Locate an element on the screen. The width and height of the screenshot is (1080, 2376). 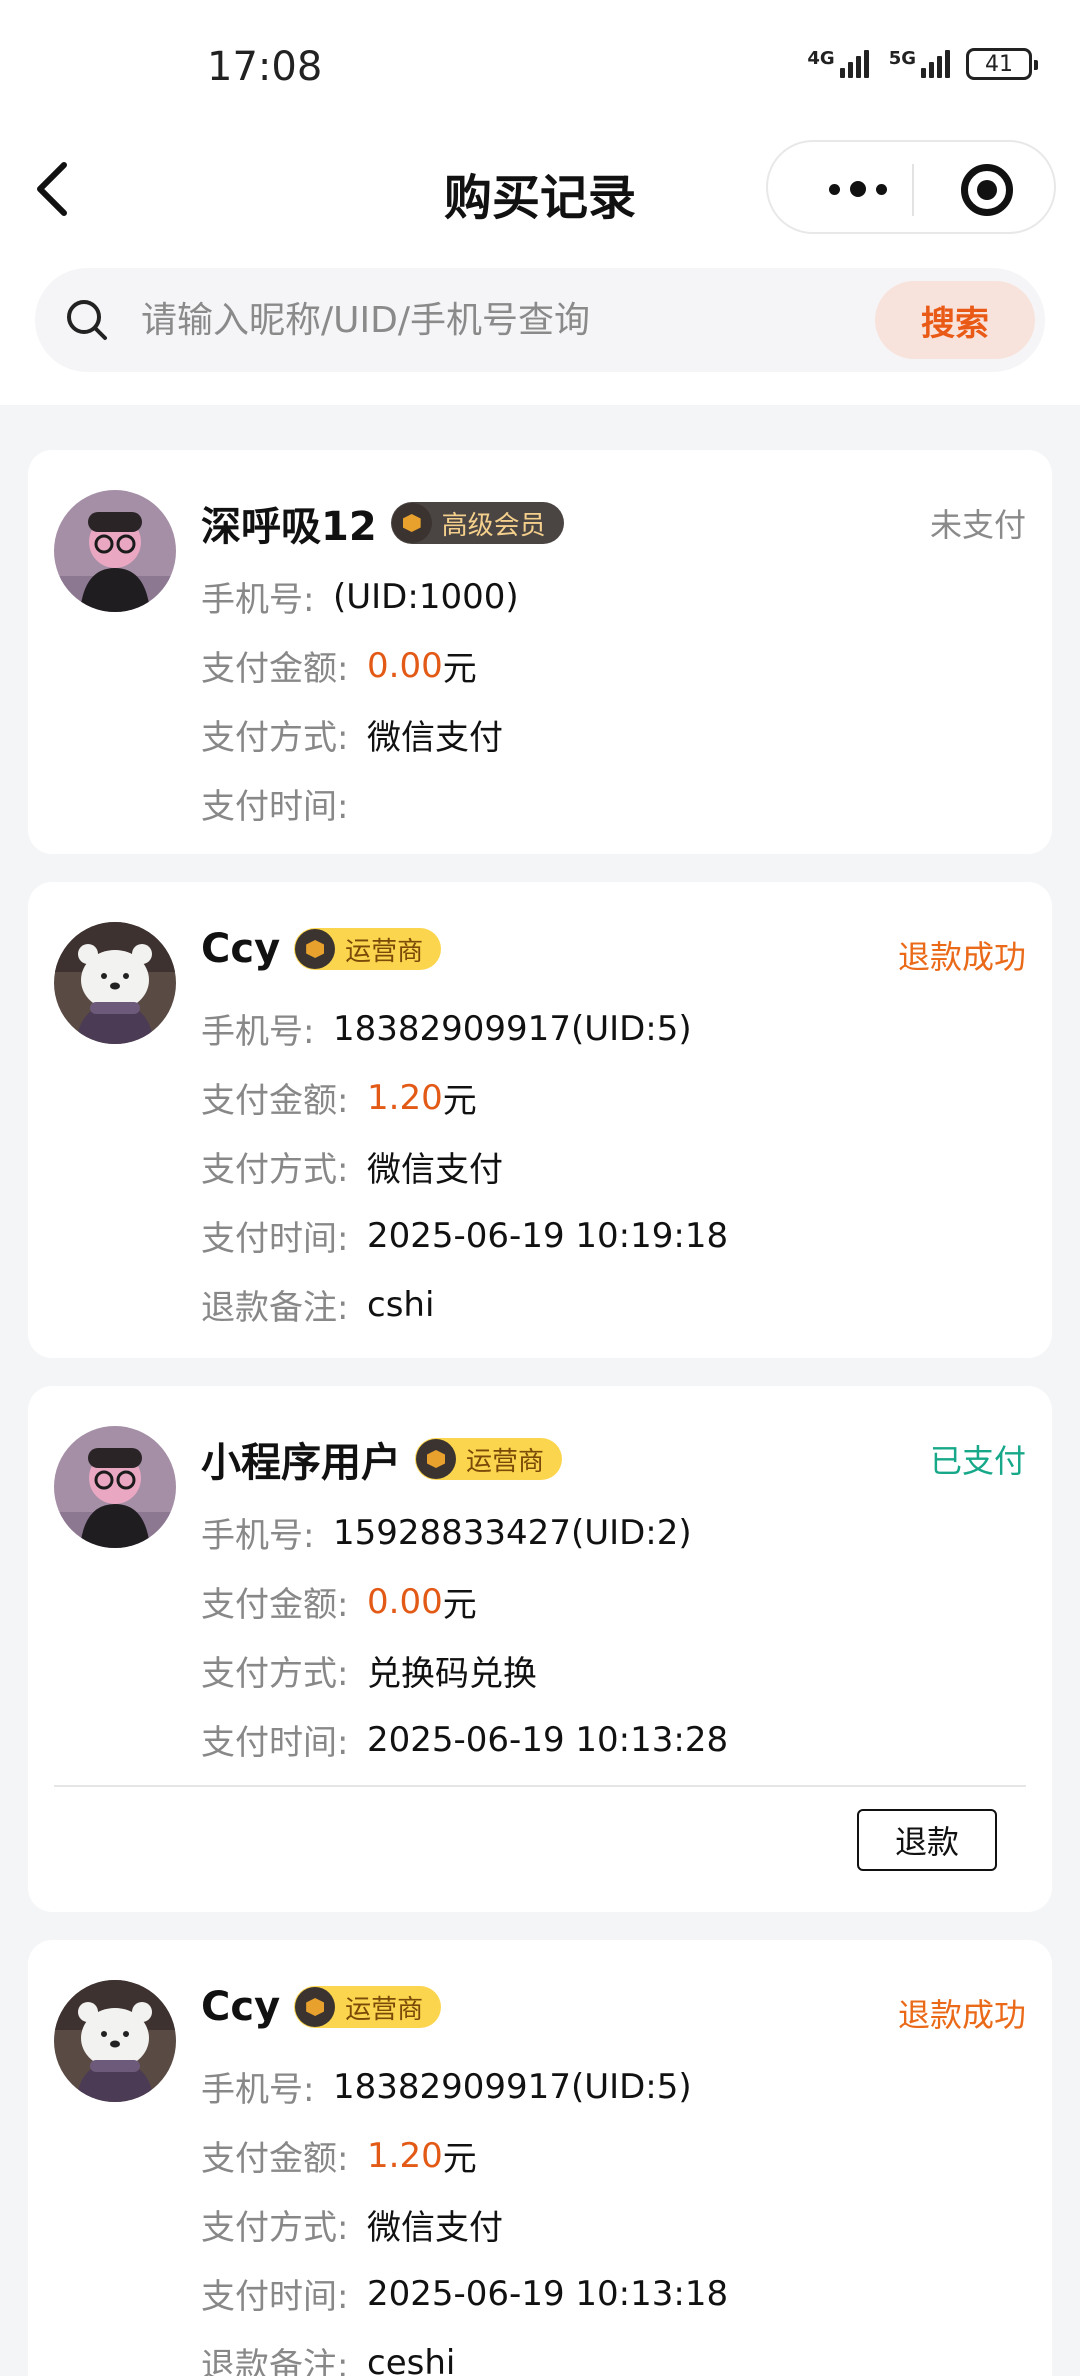
payment-status: 已支付 is located at coordinates (977, 1461).